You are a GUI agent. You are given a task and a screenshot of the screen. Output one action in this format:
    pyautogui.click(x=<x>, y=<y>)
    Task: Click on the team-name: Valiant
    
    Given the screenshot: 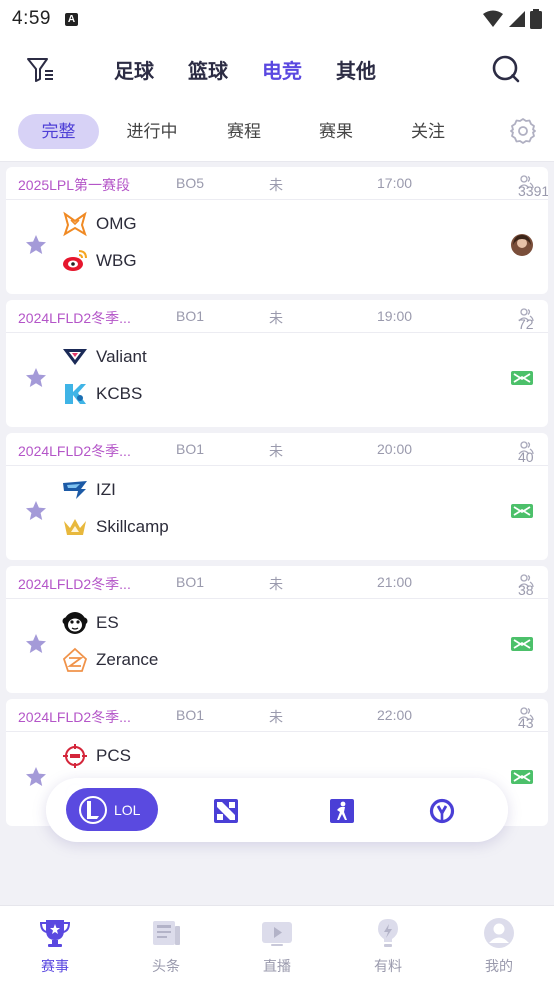 What is the action you would take?
    pyautogui.click(x=121, y=356)
    